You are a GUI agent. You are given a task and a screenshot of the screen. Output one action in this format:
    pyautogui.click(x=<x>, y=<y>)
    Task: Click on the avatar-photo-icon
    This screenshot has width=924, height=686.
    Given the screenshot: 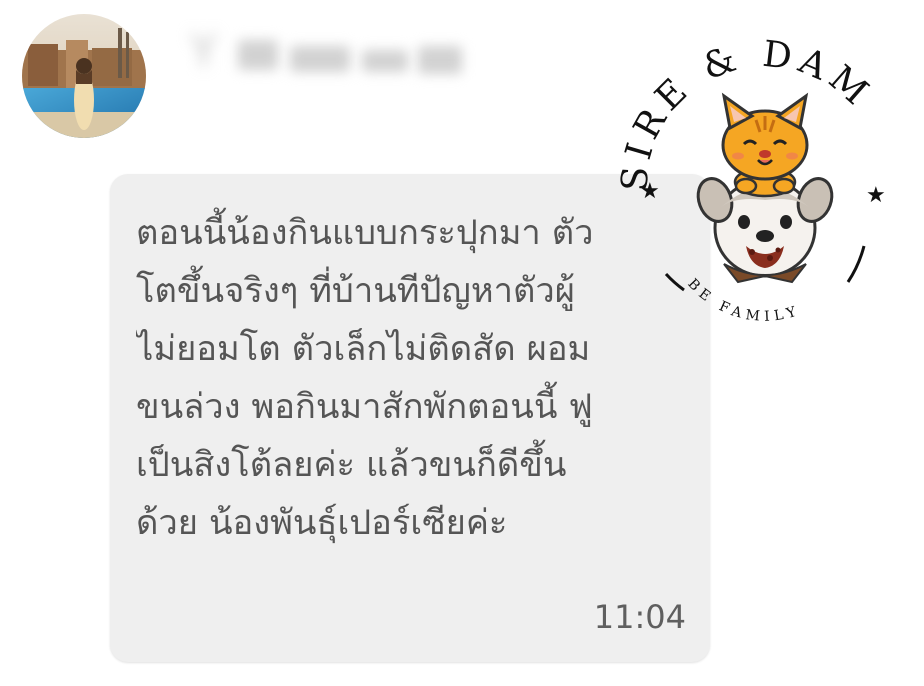 What is the action you would take?
    pyautogui.click(x=84, y=76)
    